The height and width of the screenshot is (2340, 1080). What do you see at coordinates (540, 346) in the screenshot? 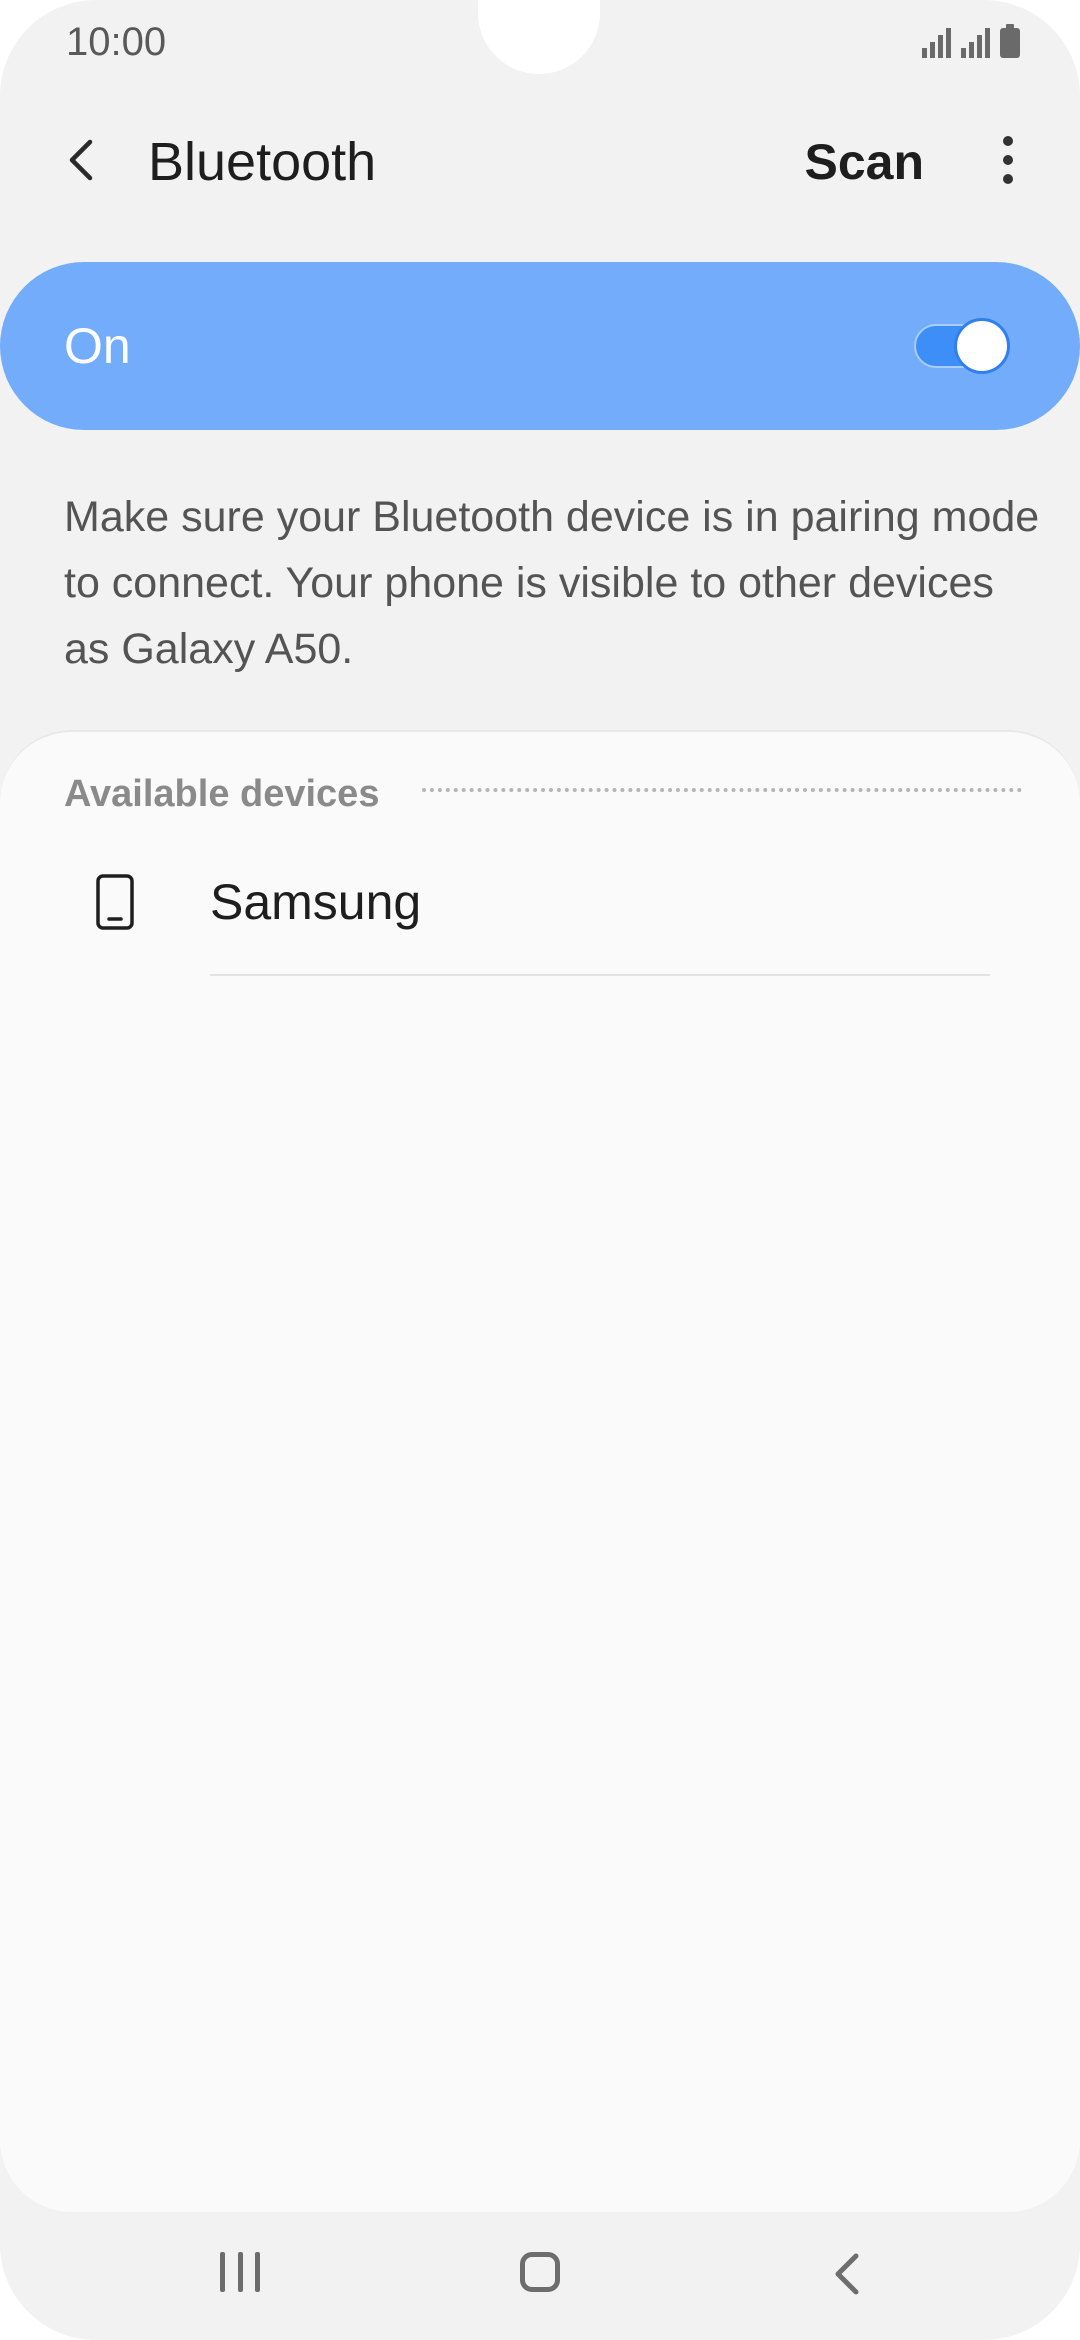
I see `bluetooth-master-switch: On` at bounding box center [540, 346].